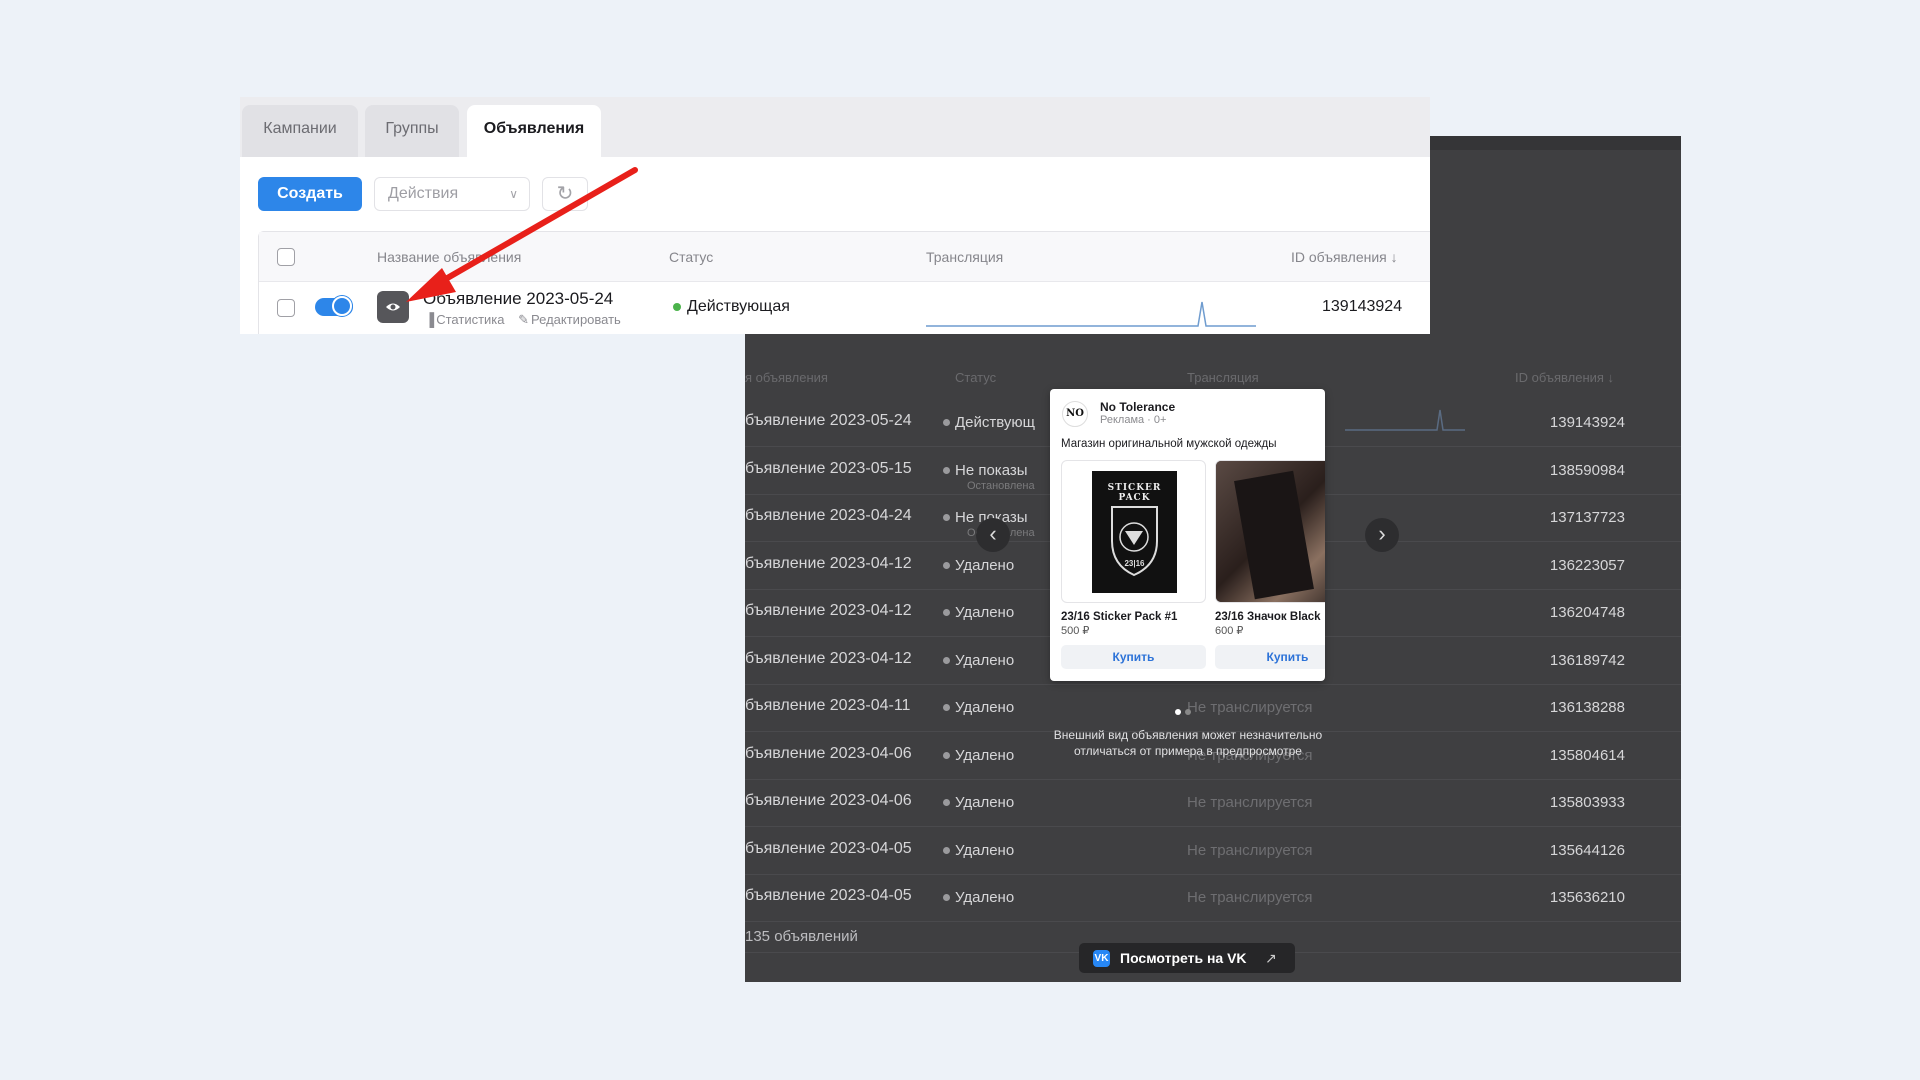  I want to click on sticker-pack-cover: STICKER PACK 23|16, so click(1134, 532).